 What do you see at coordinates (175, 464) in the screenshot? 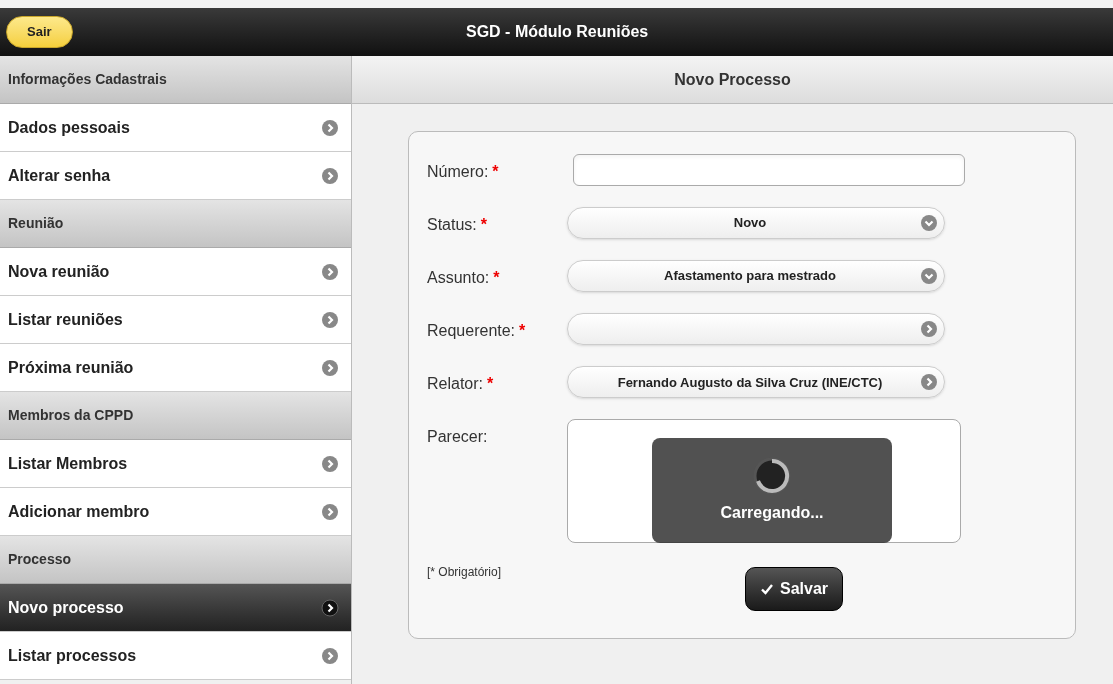
I see `sidebar-item: Listar Membros` at bounding box center [175, 464].